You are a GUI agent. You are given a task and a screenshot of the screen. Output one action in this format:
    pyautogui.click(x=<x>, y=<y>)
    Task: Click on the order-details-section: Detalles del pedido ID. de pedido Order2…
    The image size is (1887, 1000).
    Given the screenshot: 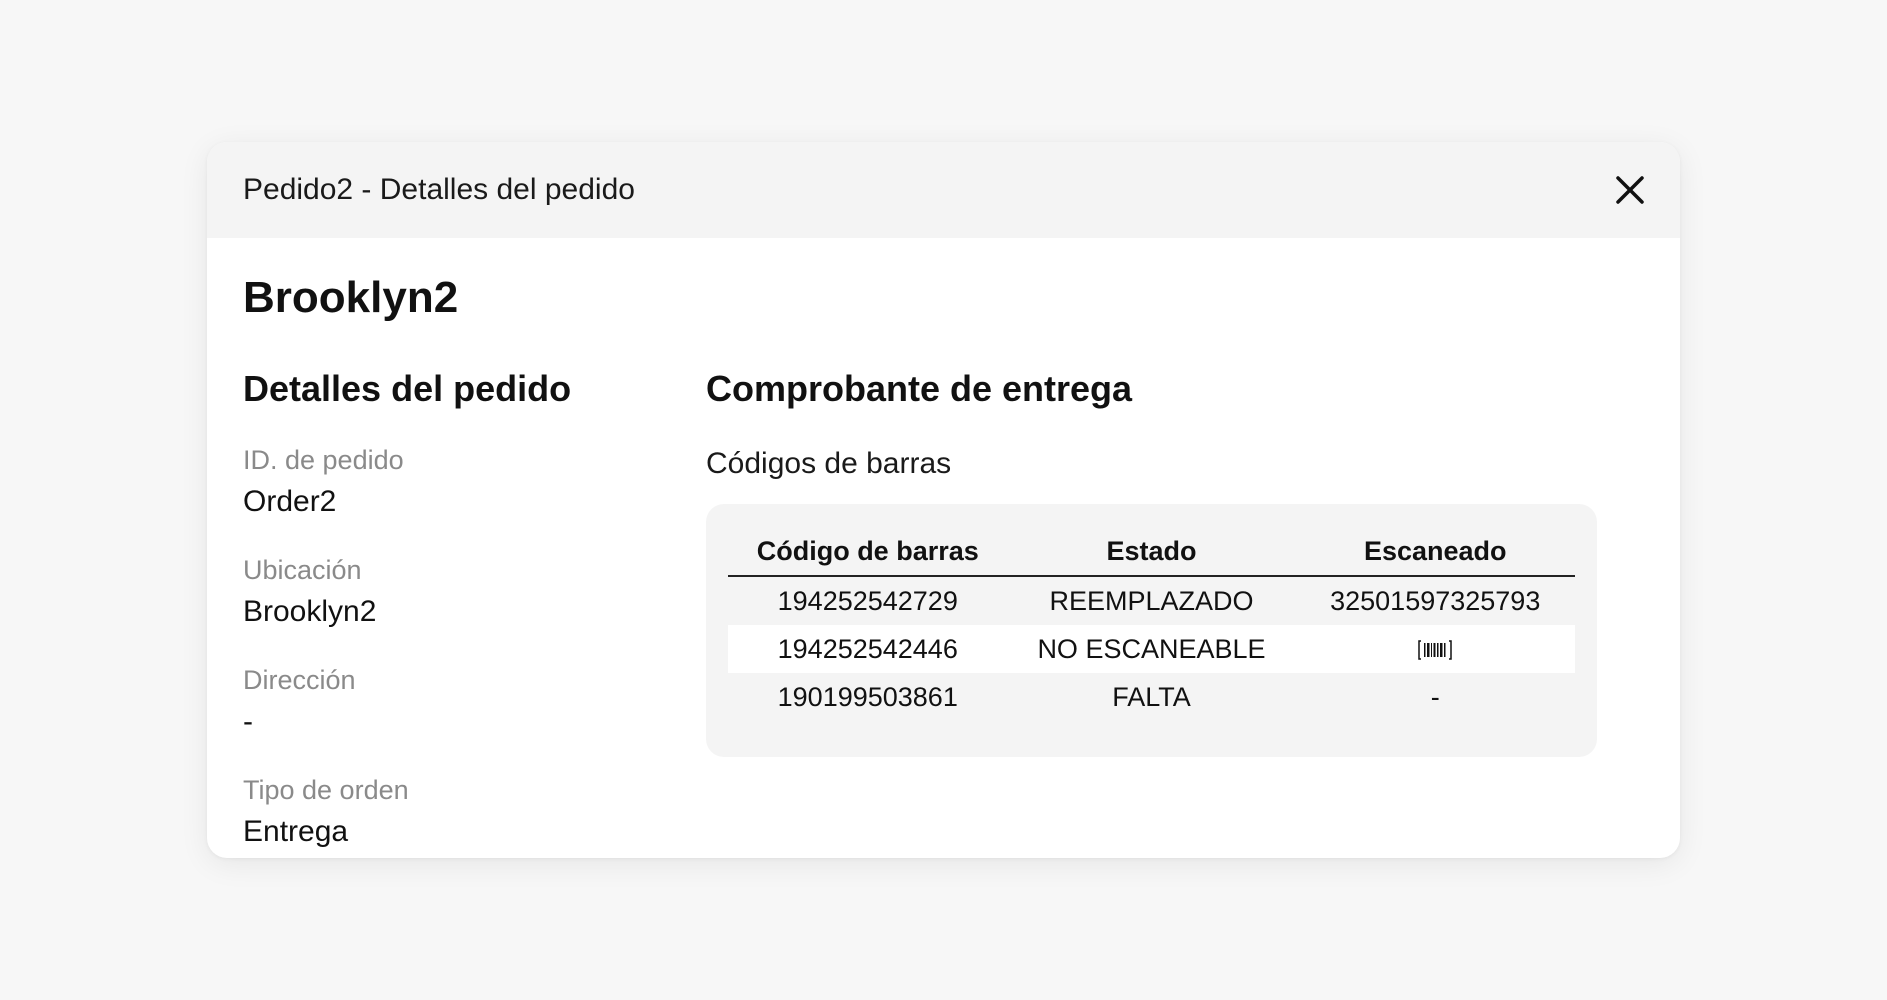 What is the action you would take?
    pyautogui.click(x=474, y=608)
    